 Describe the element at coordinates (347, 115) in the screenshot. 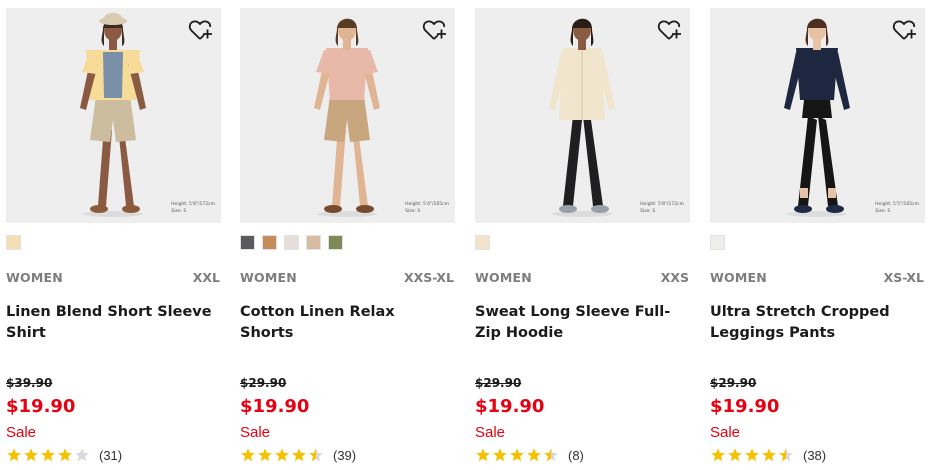

I see `product-image: Height: 5'4"/165cm Size: S` at that location.